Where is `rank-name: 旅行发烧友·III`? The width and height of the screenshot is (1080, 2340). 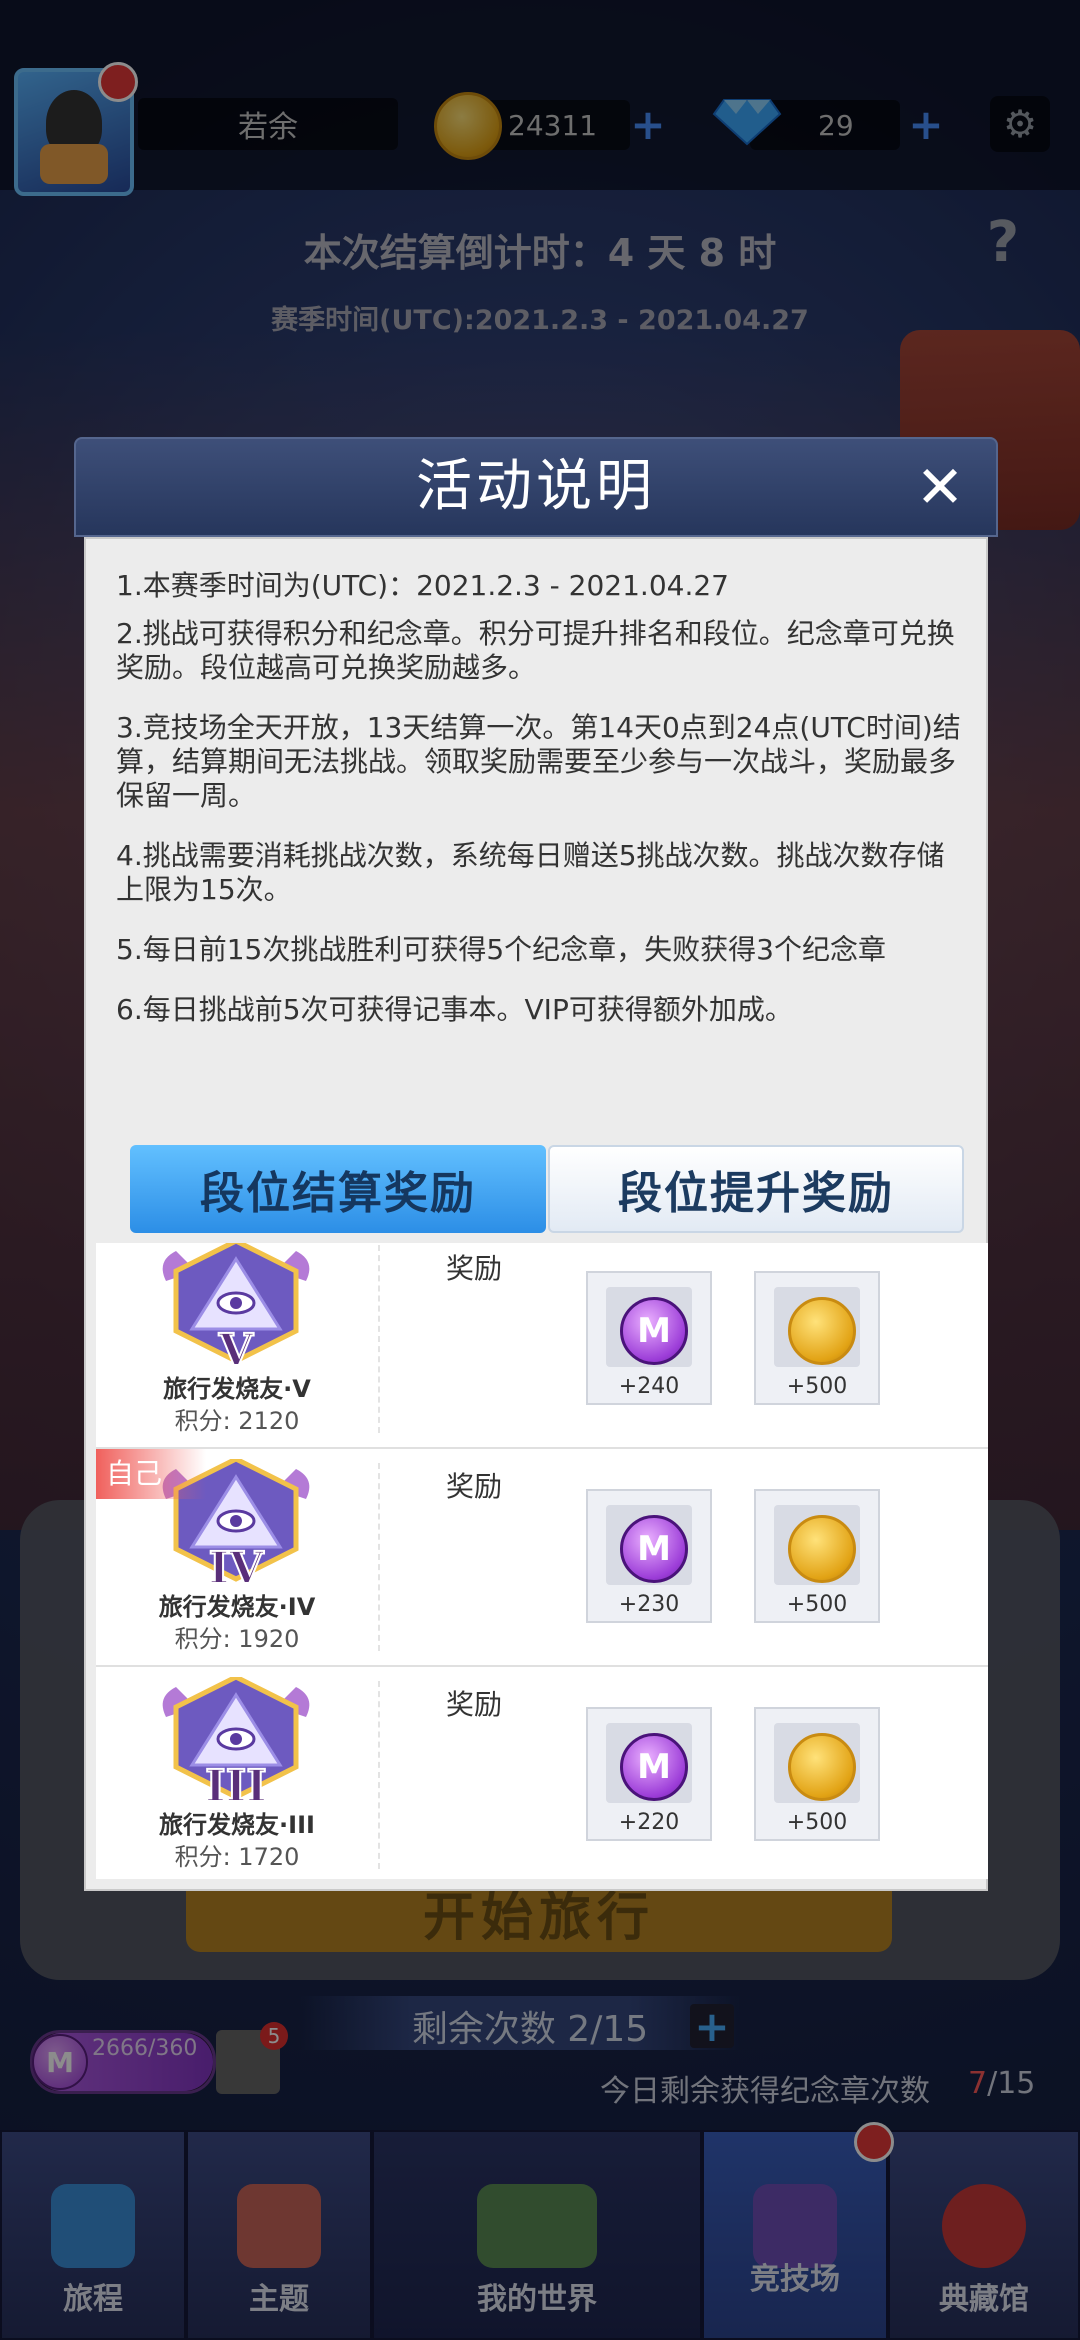 rank-name: 旅行发烧友·III is located at coordinates (237, 1825).